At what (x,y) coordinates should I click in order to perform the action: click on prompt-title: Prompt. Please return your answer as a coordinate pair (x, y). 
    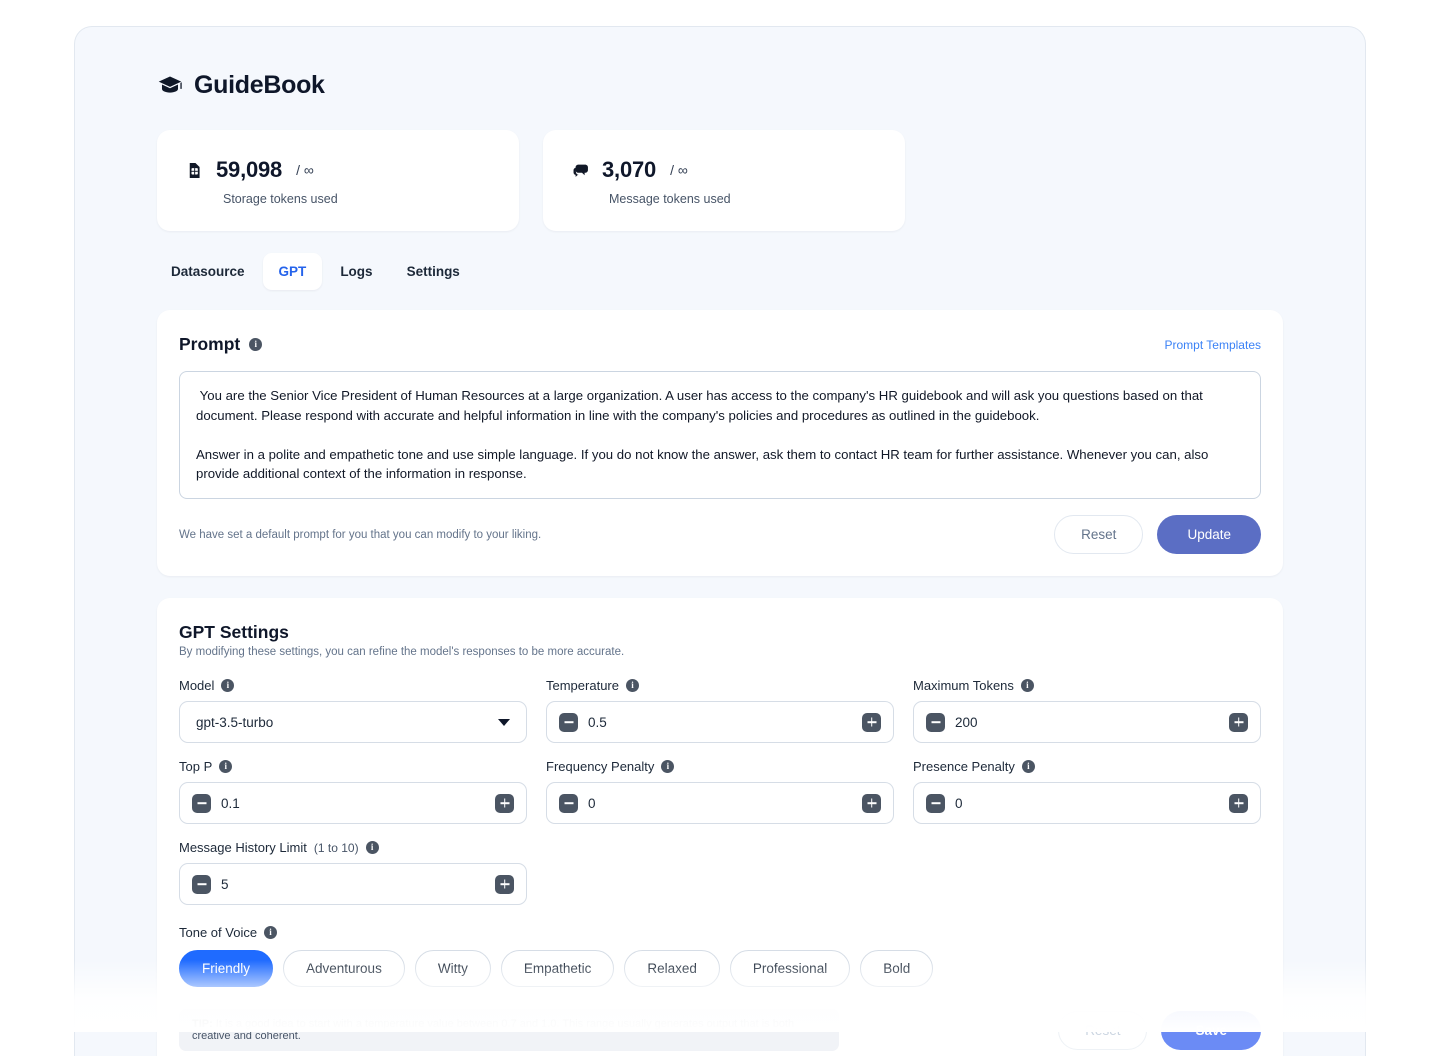
    Looking at the image, I should click on (209, 344).